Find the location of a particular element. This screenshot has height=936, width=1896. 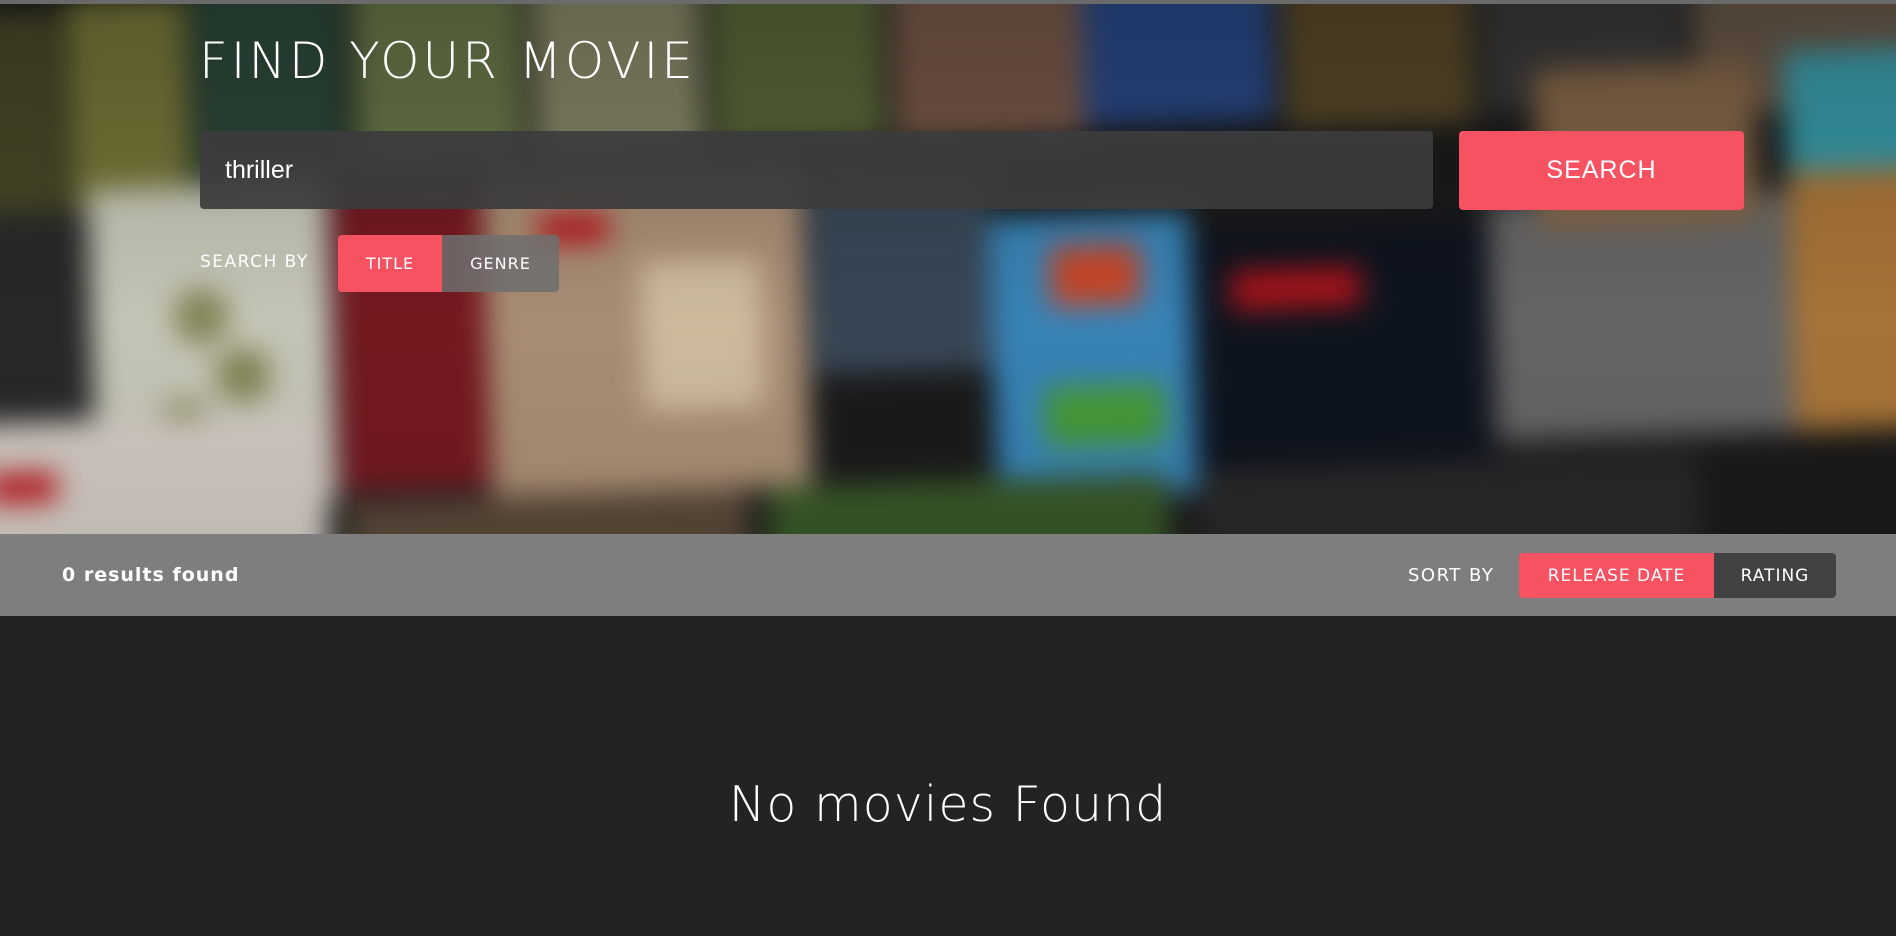

search-by-title-button: TITLE is located at coordinates (390, 263).